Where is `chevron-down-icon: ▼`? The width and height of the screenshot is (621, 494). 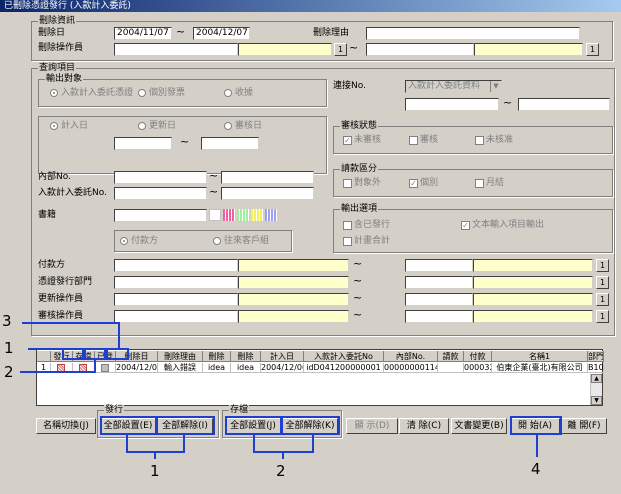 chevron-down-icon: ▼ is located at coordinates (495, 86).